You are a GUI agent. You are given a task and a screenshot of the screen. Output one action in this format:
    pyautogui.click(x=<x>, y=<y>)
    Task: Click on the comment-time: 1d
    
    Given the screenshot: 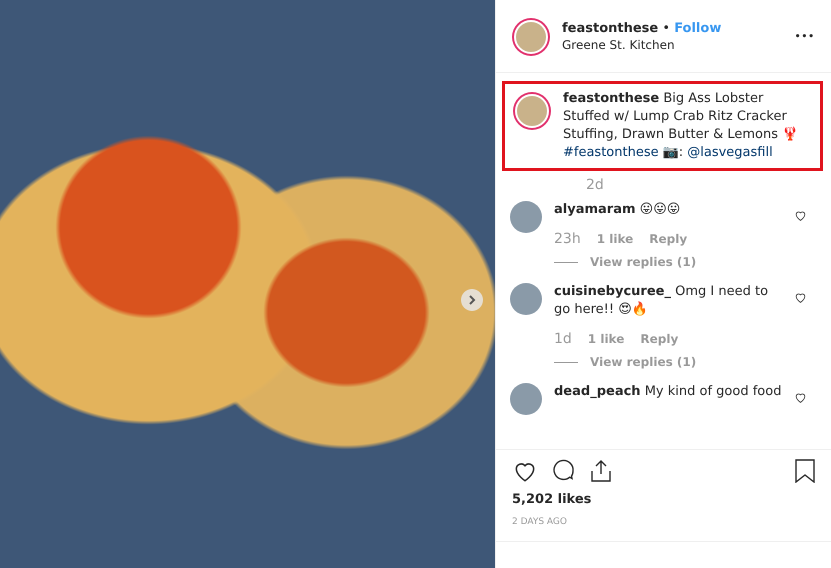 What is the action you would take?
    pyautogui.click(x=563, y=339)
    